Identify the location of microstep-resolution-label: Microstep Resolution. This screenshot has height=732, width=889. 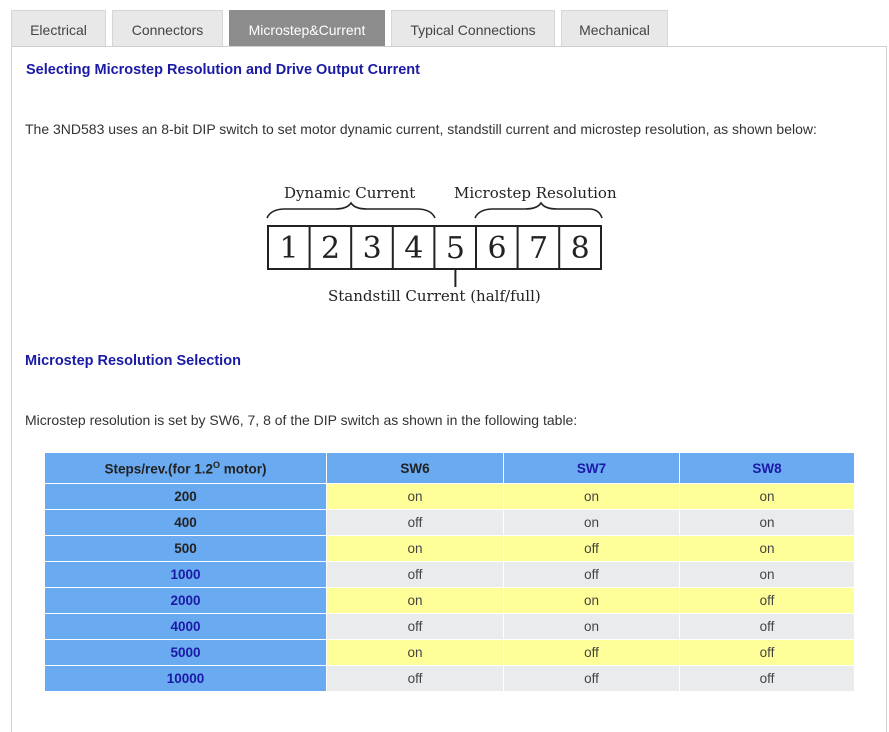
(535, 193).